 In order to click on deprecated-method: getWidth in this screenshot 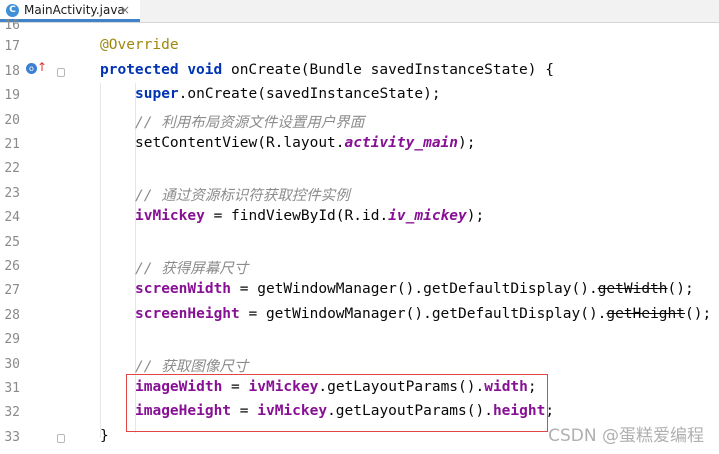, I will do `click(632, 289)`.